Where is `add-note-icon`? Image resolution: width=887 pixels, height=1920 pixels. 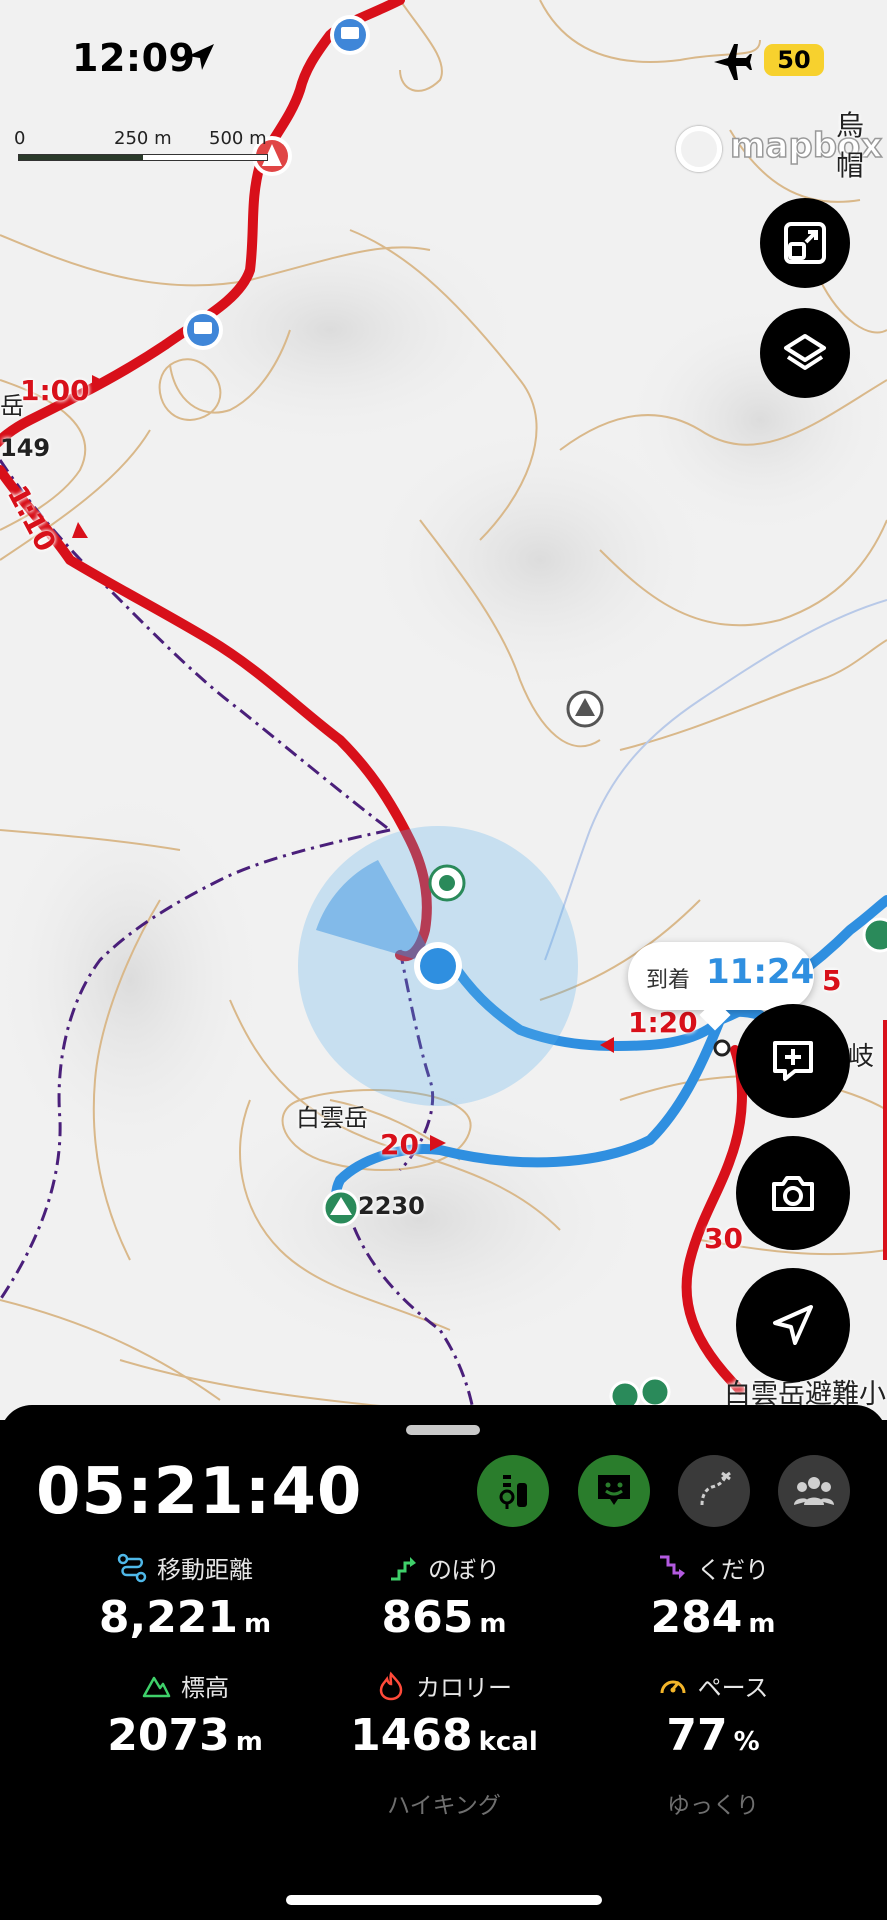
add-note-icon is located at coordinates (793, 1061).